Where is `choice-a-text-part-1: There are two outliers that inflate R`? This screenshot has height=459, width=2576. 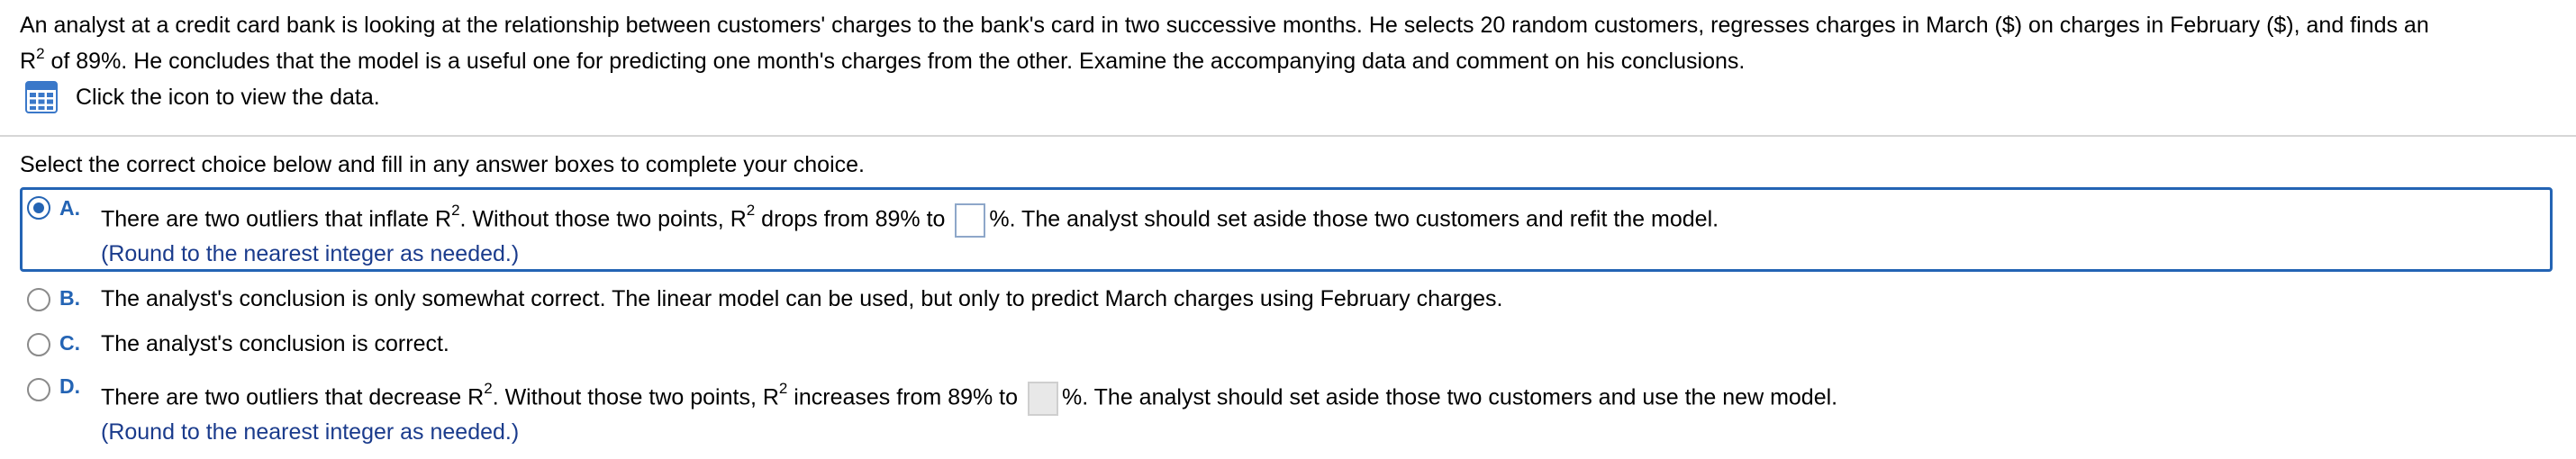 choice-a-text-part-1: There are two outliers that inflate R is located at coordinates (276, 219).